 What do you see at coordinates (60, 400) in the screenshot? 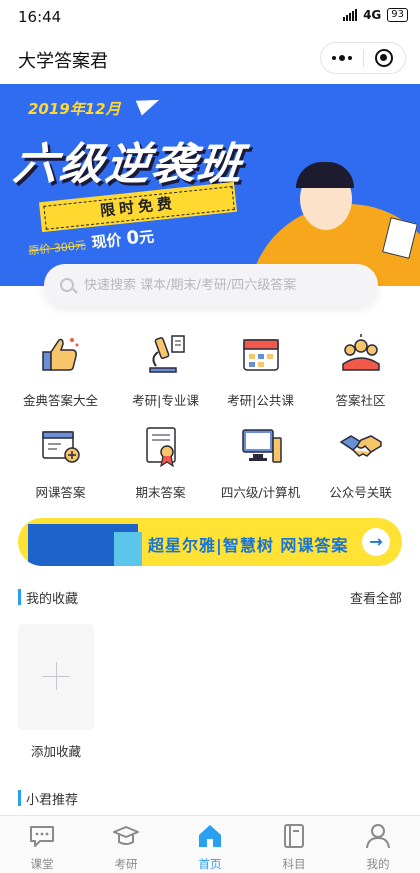
I see `grid-item-label: 金典答案大全` at bounding box center [60, 400].